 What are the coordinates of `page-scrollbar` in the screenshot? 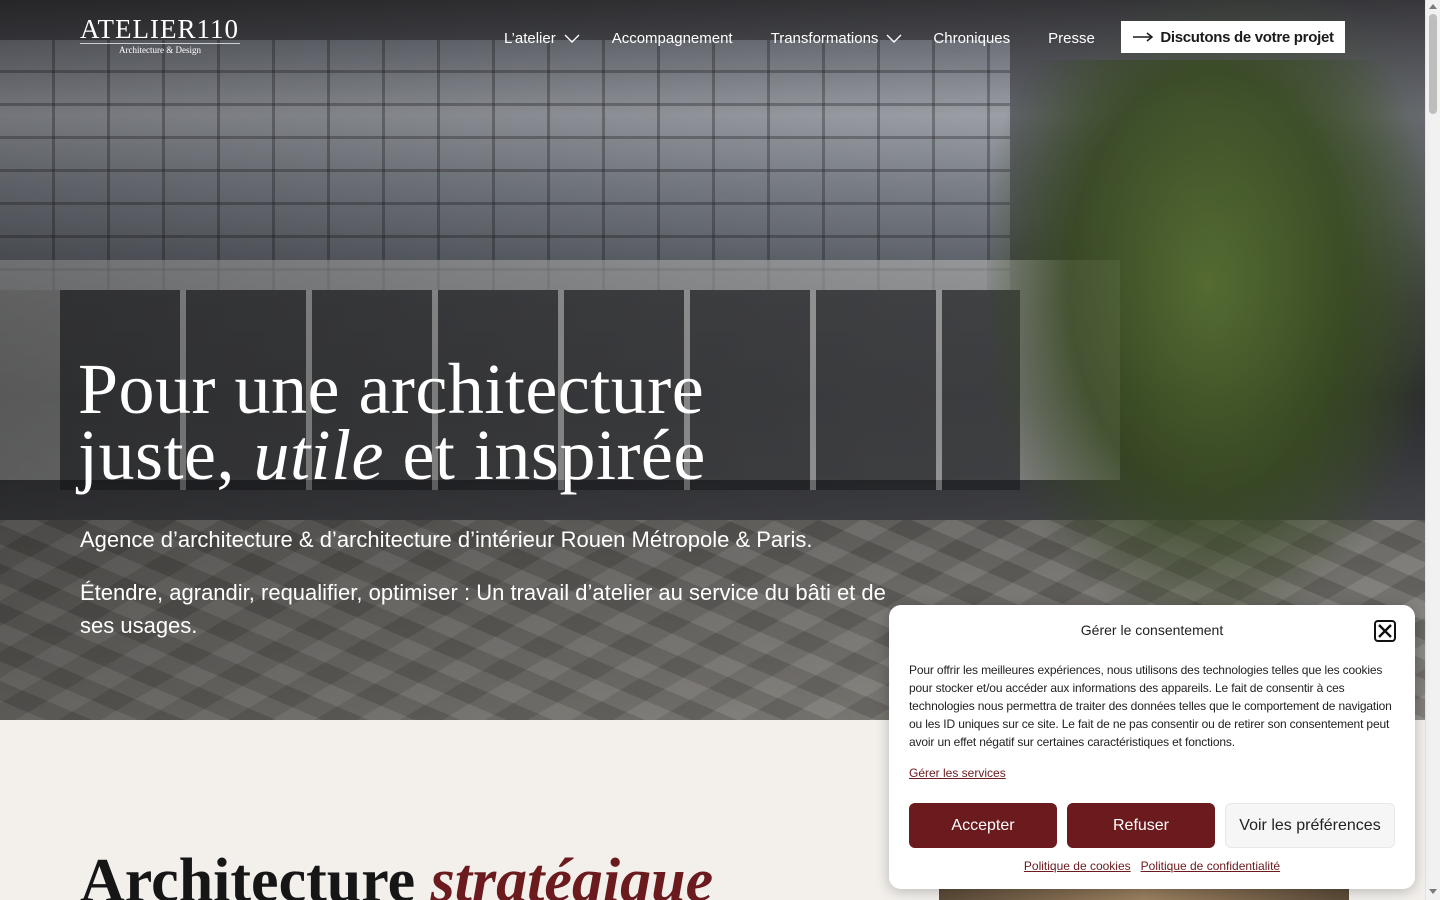 It's located at (1432, 450).